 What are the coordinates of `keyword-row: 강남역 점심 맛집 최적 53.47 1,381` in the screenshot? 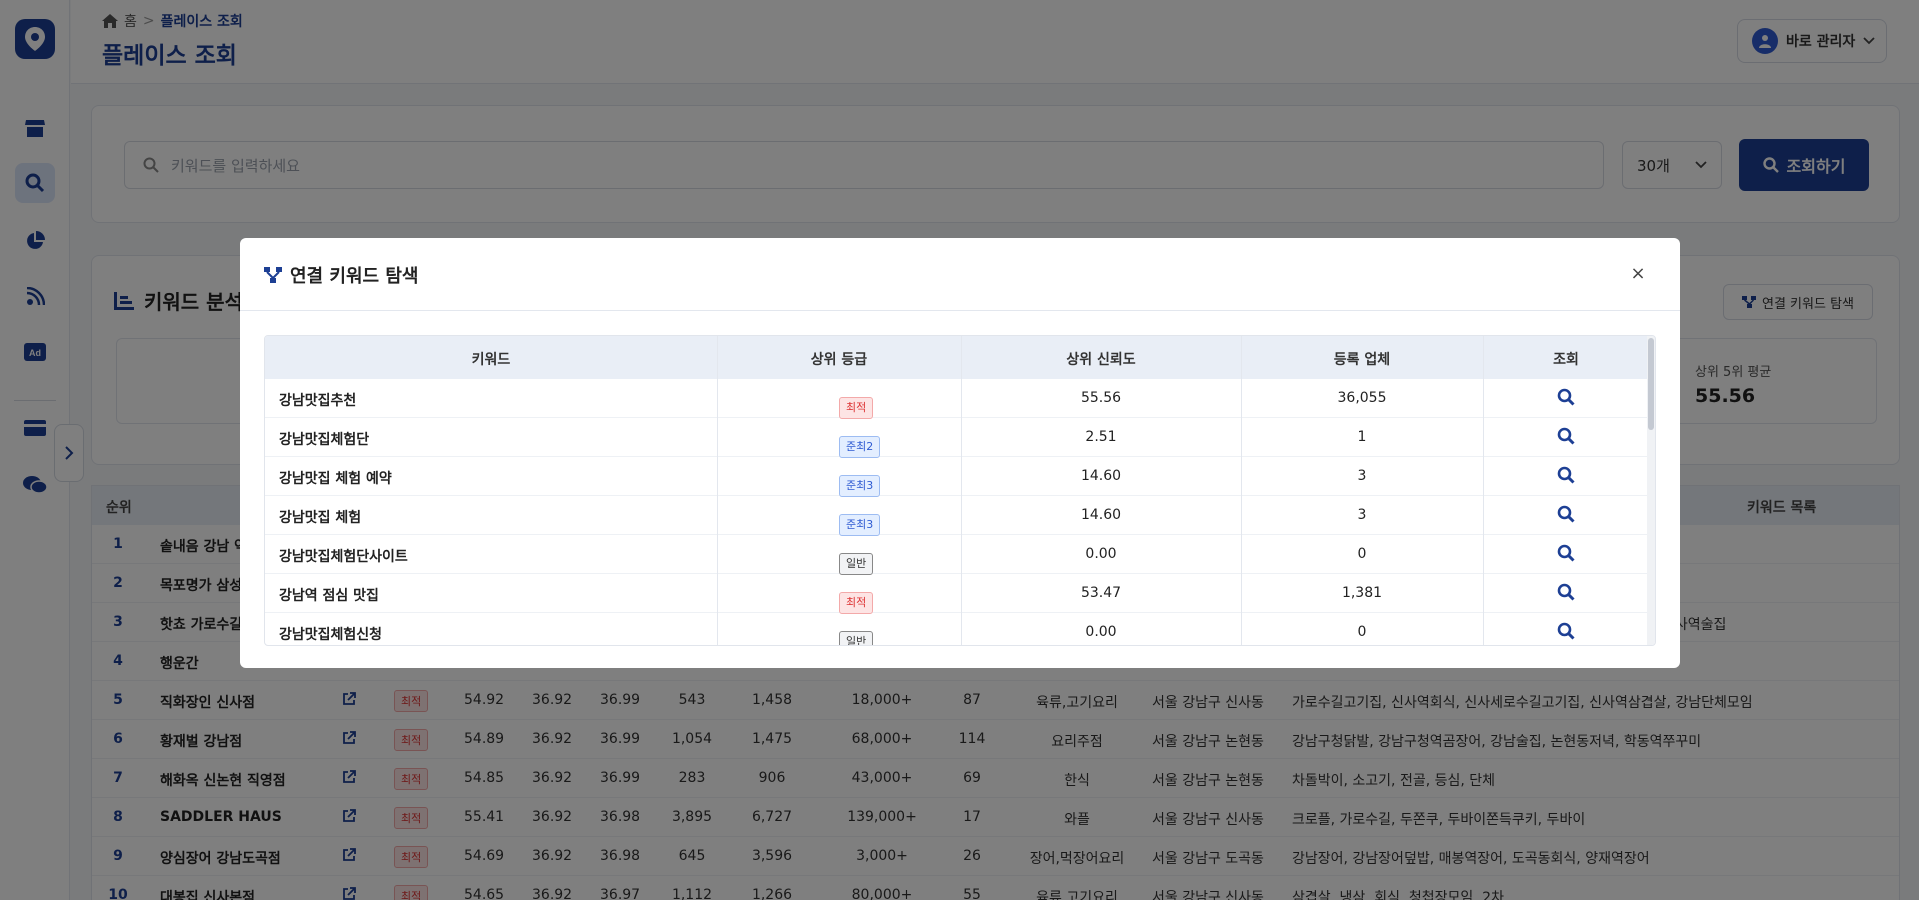 It's located at (960, 594).